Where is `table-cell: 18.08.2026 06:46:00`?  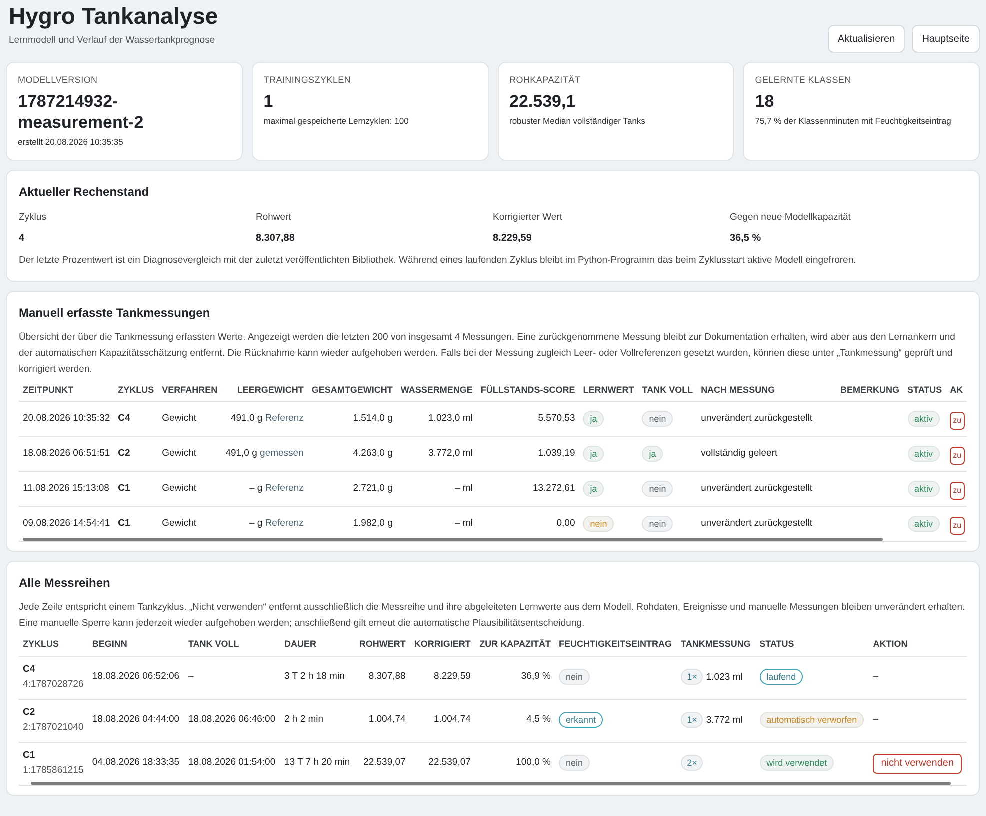
table-cell: 18.08.2026 06:46:00 is located at coordinates (232, 720).